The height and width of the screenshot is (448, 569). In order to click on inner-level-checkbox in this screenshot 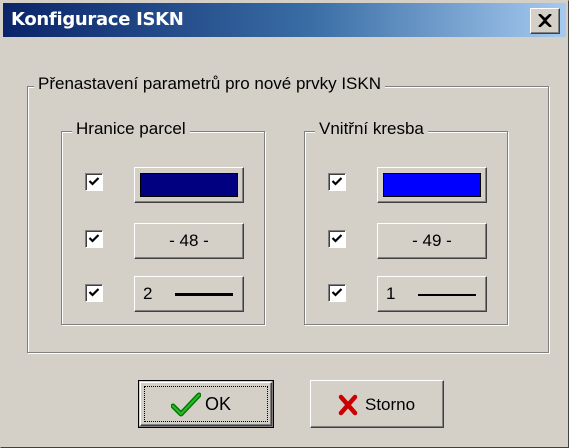, I will do `click(337, 239)`.